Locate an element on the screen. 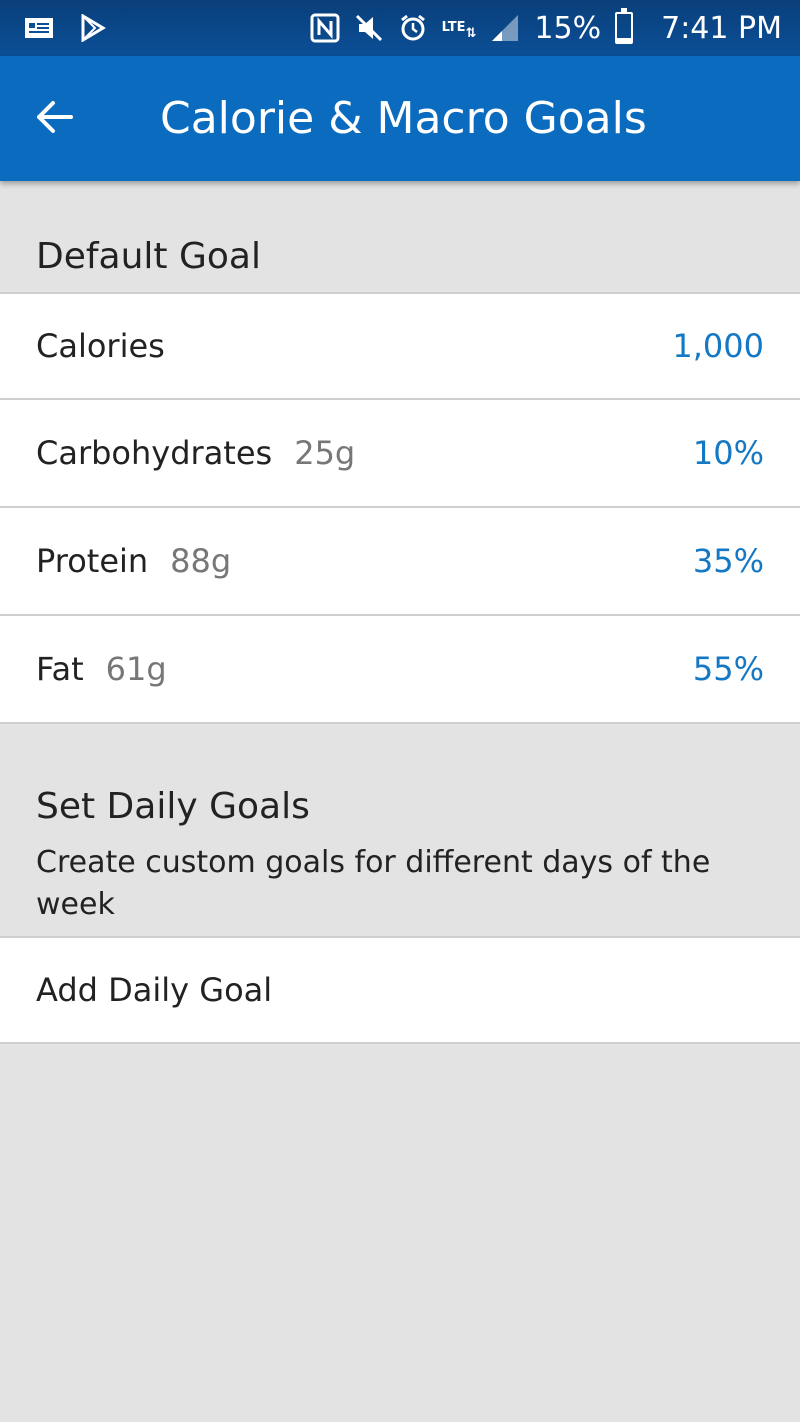  row-value: 10% is located at coordinates (728, 453).